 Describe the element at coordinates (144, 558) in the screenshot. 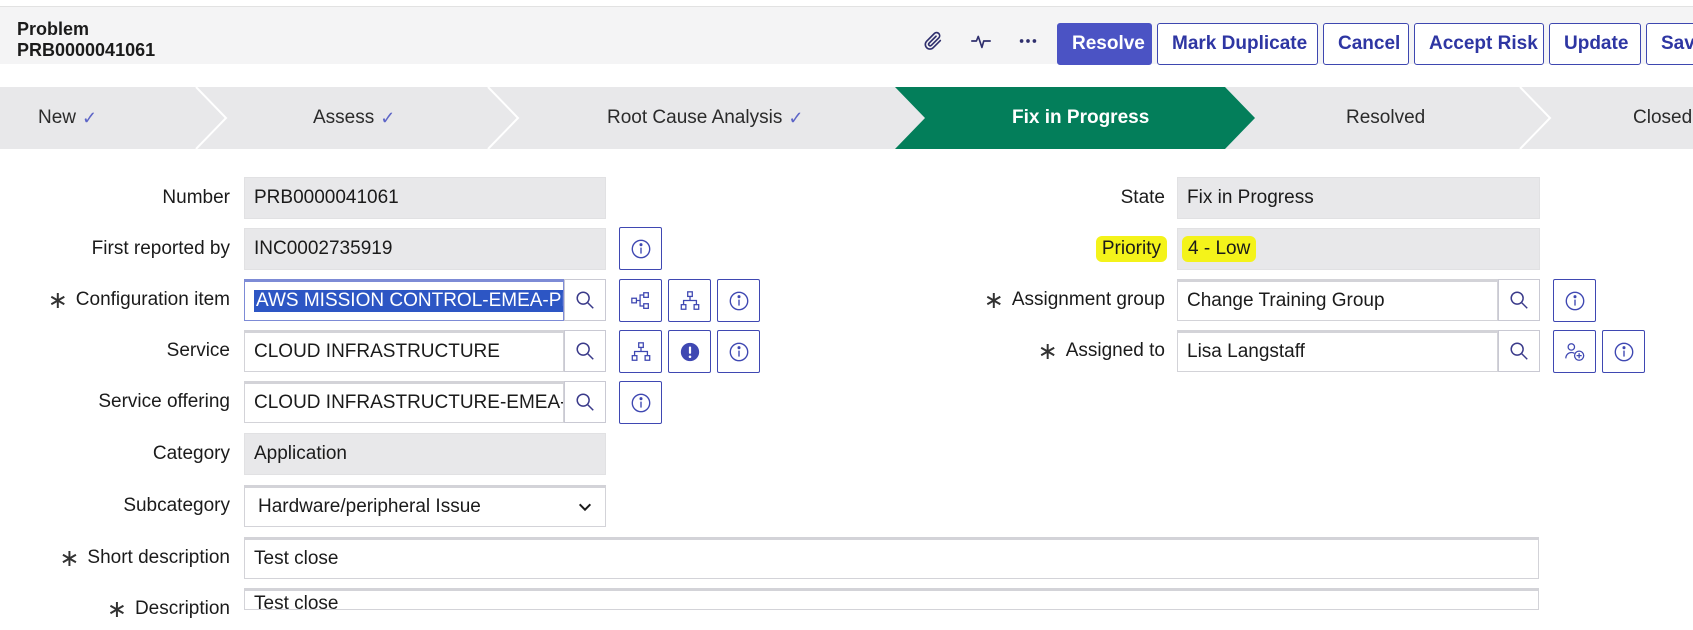

I see `short-description-label: ∗ Short description` at that location.